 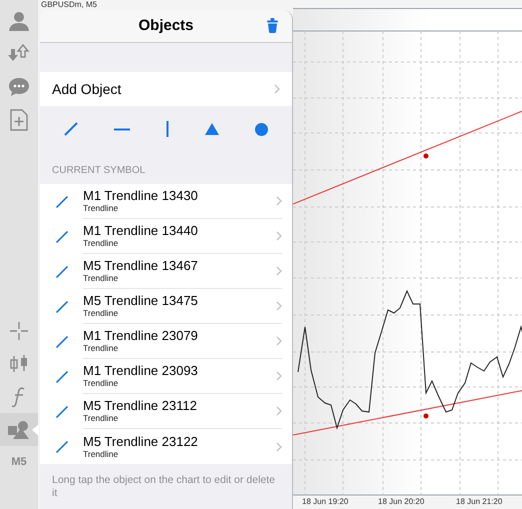 What do you see at coordinates (19, 21) in the screenshot?
I see `person-icon` at bounding box center [19, 21].